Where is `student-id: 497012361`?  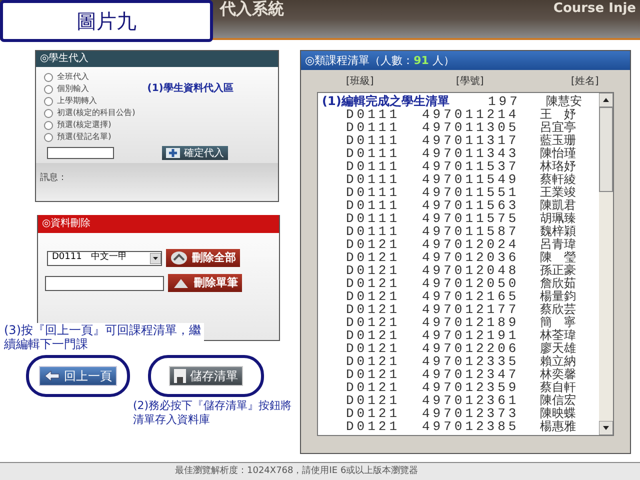 student-id: 497012361 is located at coordinates (470, 400).